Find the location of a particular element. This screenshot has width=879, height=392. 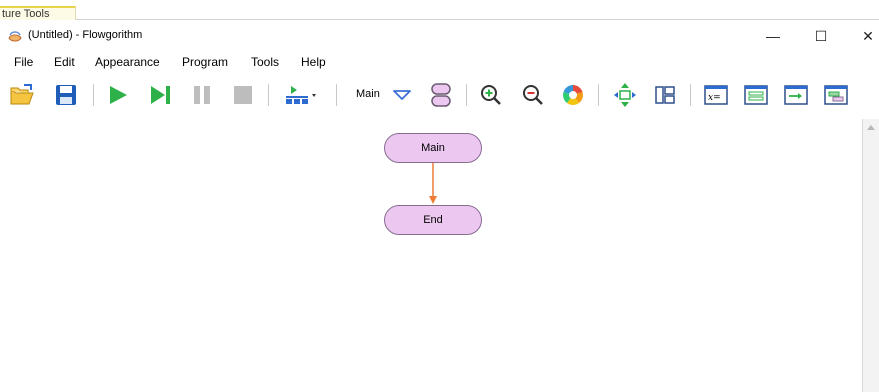

zoom-in-icon is located at coordinates (491, 95).